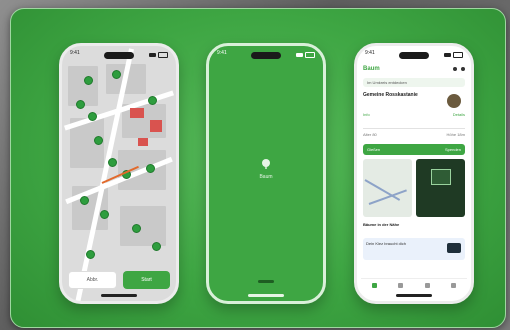 This screenshot has height=330, width=510. I want to click on splash-footer-mark, so click(266, 281).